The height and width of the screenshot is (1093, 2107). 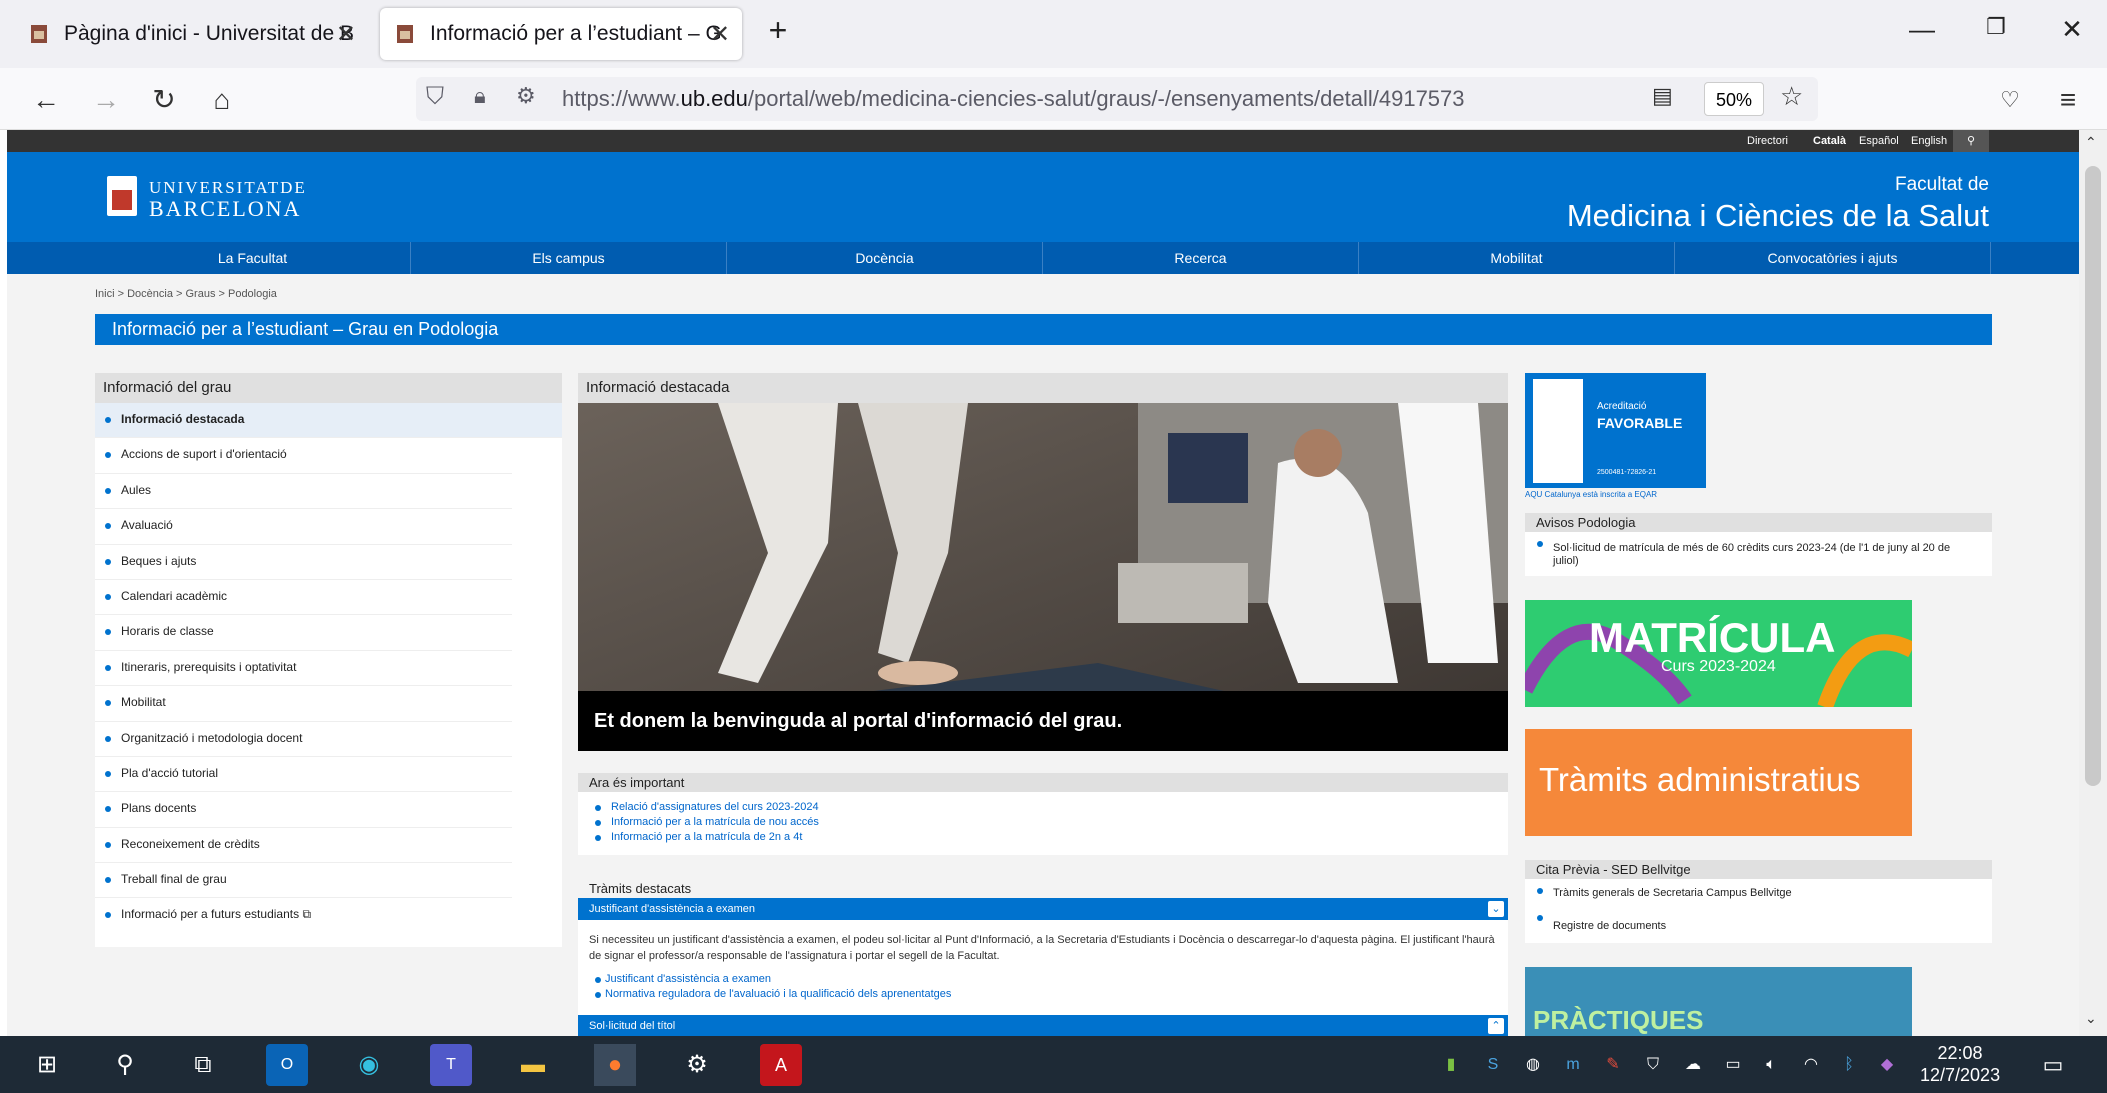 What do you see at coordinates (303, 915) in the screenshot?
I see `sidebar-item-external: Informació per a futurs estudiants ⧉` at bounding box center [303, 915].